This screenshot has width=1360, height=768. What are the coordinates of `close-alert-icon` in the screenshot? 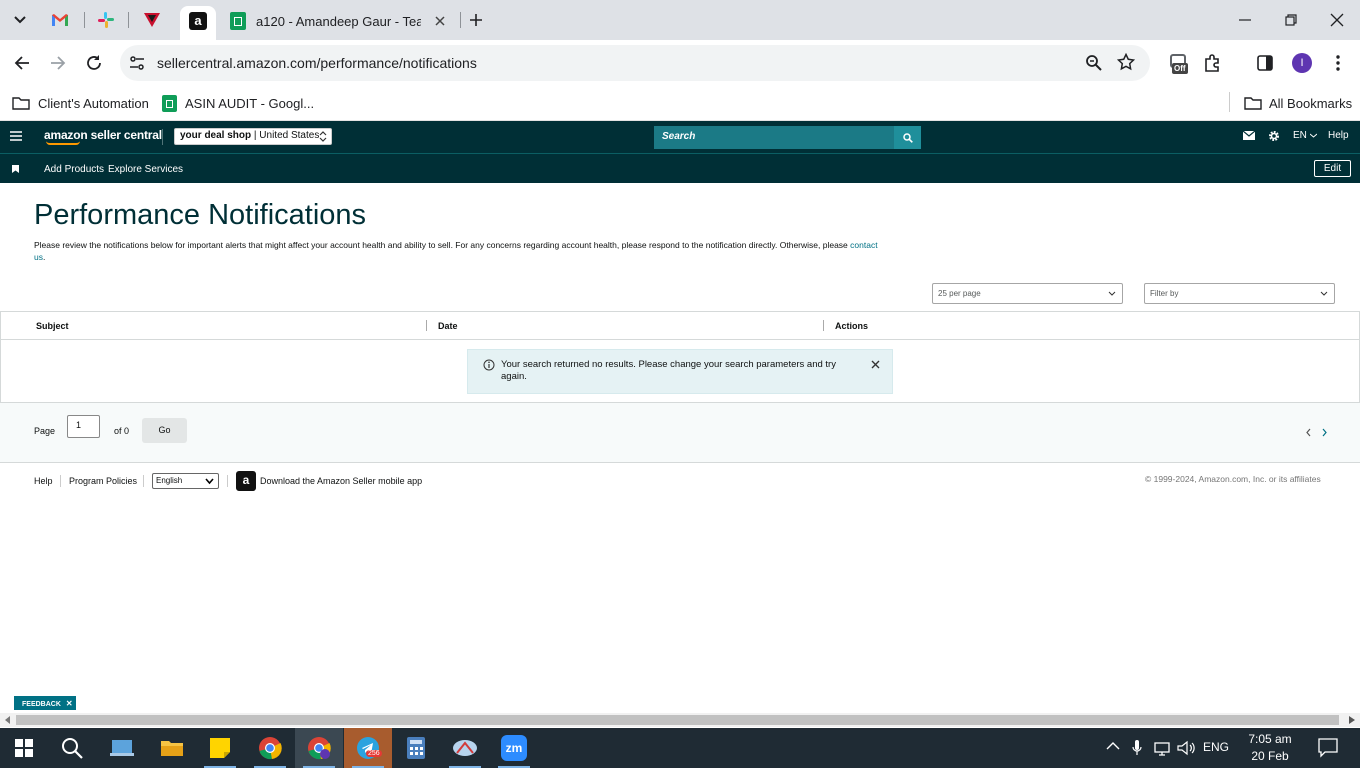 It's located at (875, 364).